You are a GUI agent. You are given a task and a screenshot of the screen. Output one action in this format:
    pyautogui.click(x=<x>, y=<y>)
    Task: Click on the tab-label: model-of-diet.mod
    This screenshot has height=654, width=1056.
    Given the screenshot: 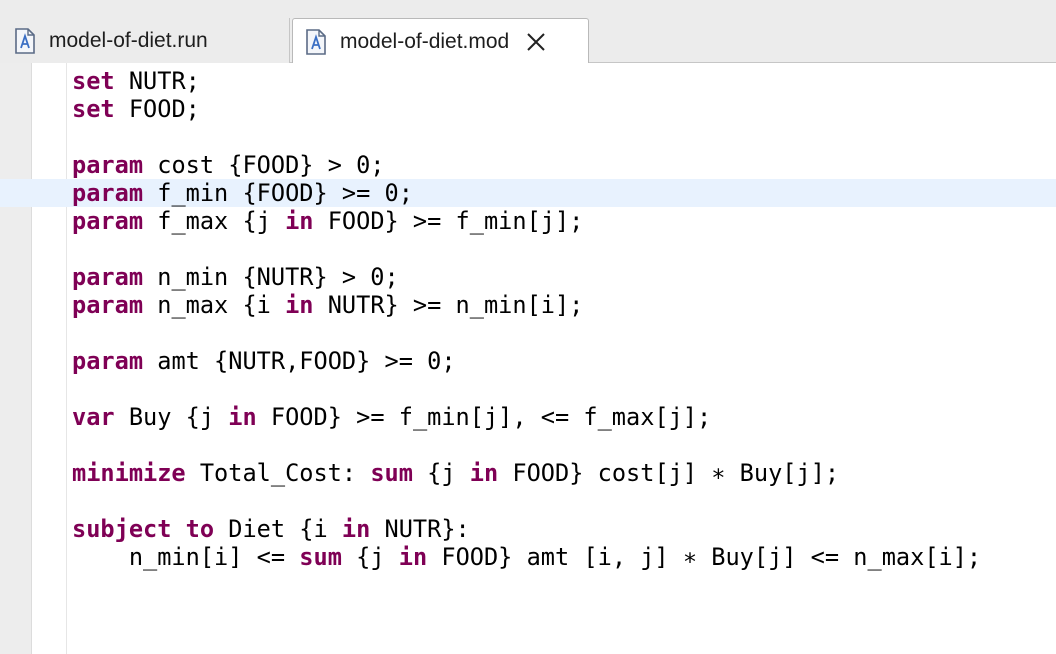 What is the action you would take?
    pyautogui.click(x=425, y=41)
    